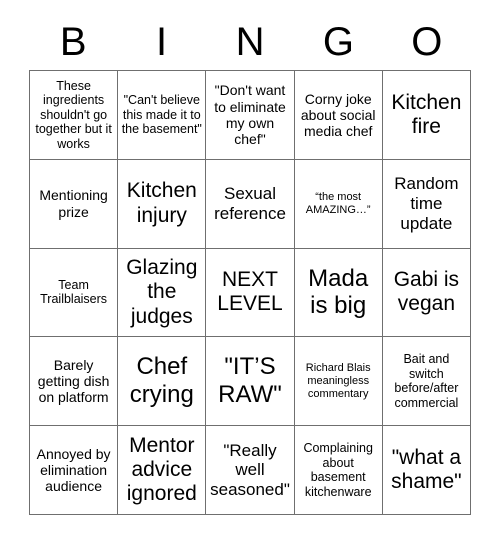 This screenshot has height=544, width=500. I want to click on header-letter-n: N, so click(250, 42).